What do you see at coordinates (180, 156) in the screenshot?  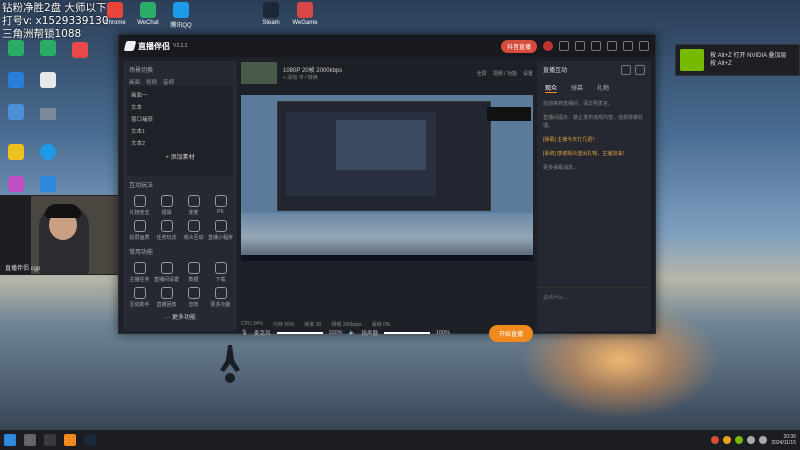 I see `add-source-button: + 添加素材` at bounding box center [180, 156].